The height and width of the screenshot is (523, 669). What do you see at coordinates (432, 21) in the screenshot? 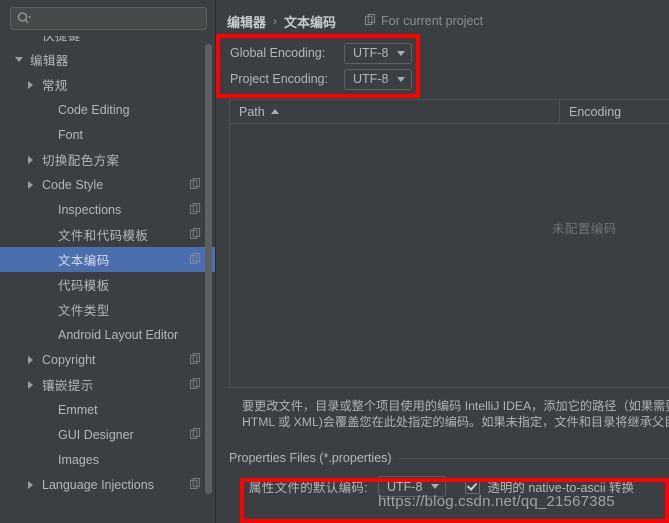
I see `scope-label: For current project` at bounding box center [432, 21].